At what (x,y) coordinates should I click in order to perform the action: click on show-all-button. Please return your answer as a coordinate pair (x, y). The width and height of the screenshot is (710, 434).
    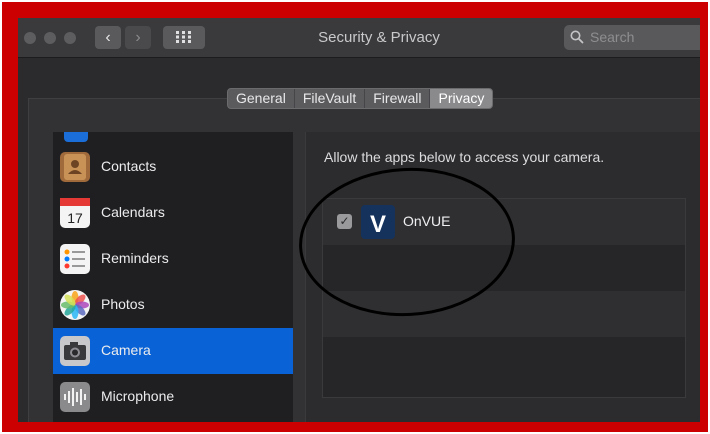
    Looking at the image, I should click on (184, 37).